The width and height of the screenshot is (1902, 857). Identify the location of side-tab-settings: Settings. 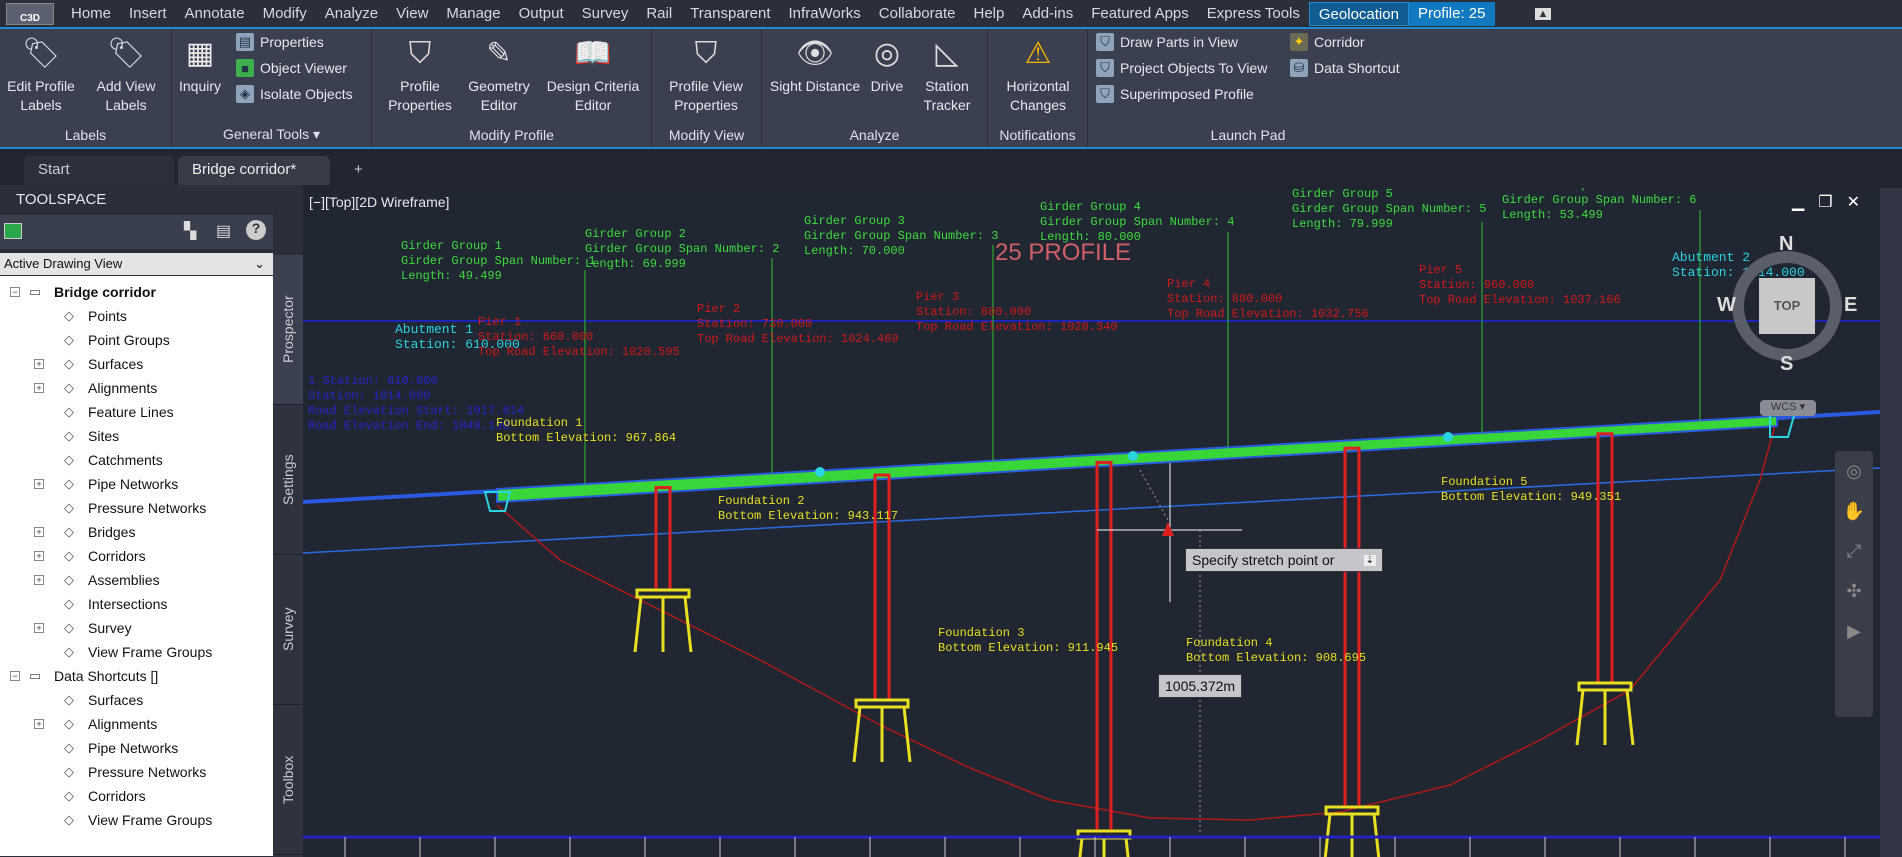
(288, 480).